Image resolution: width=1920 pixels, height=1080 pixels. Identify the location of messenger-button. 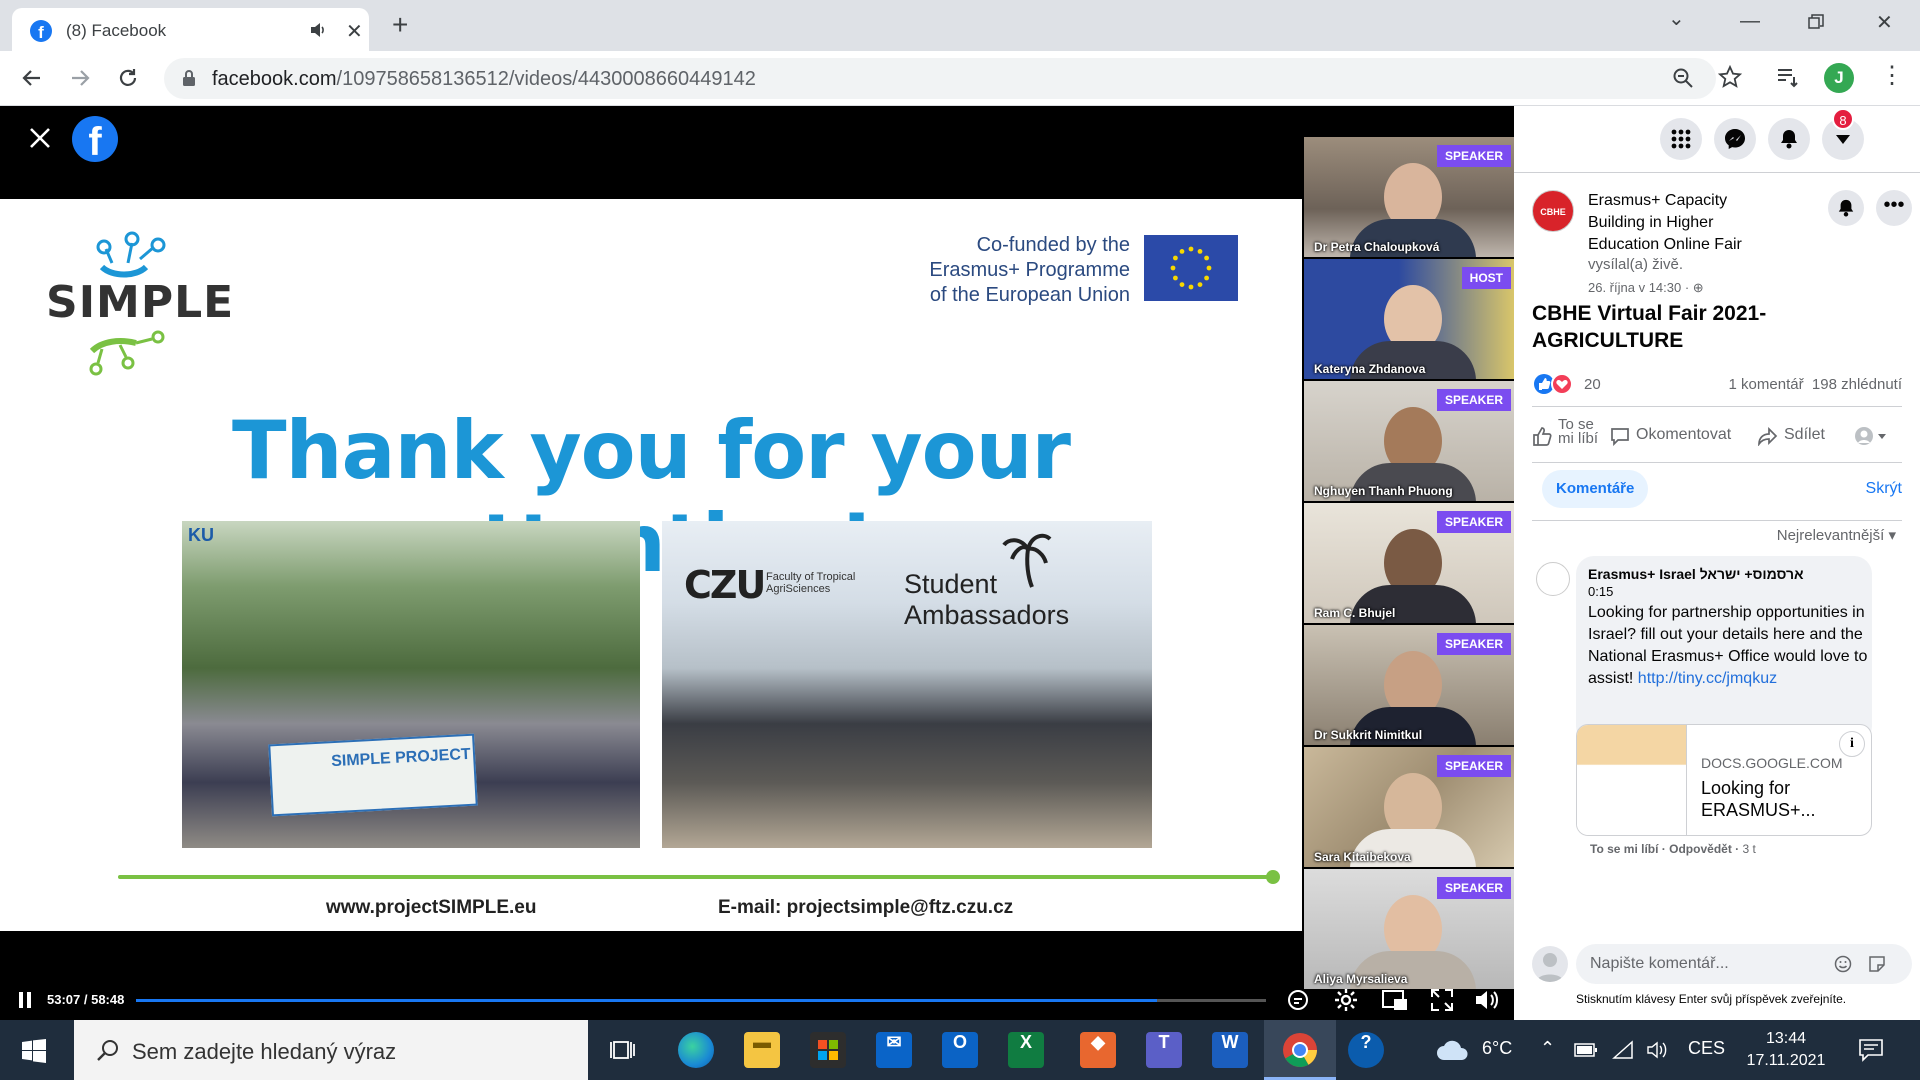
(1735, 139).